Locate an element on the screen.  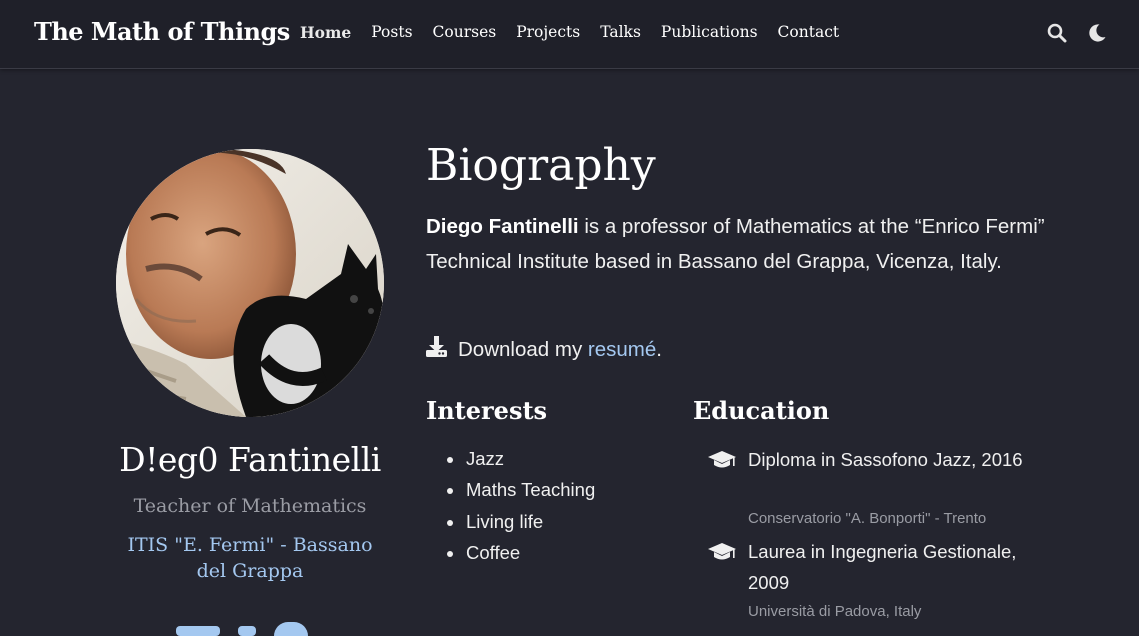
moon-icon is located at coordinates (1097, 33).